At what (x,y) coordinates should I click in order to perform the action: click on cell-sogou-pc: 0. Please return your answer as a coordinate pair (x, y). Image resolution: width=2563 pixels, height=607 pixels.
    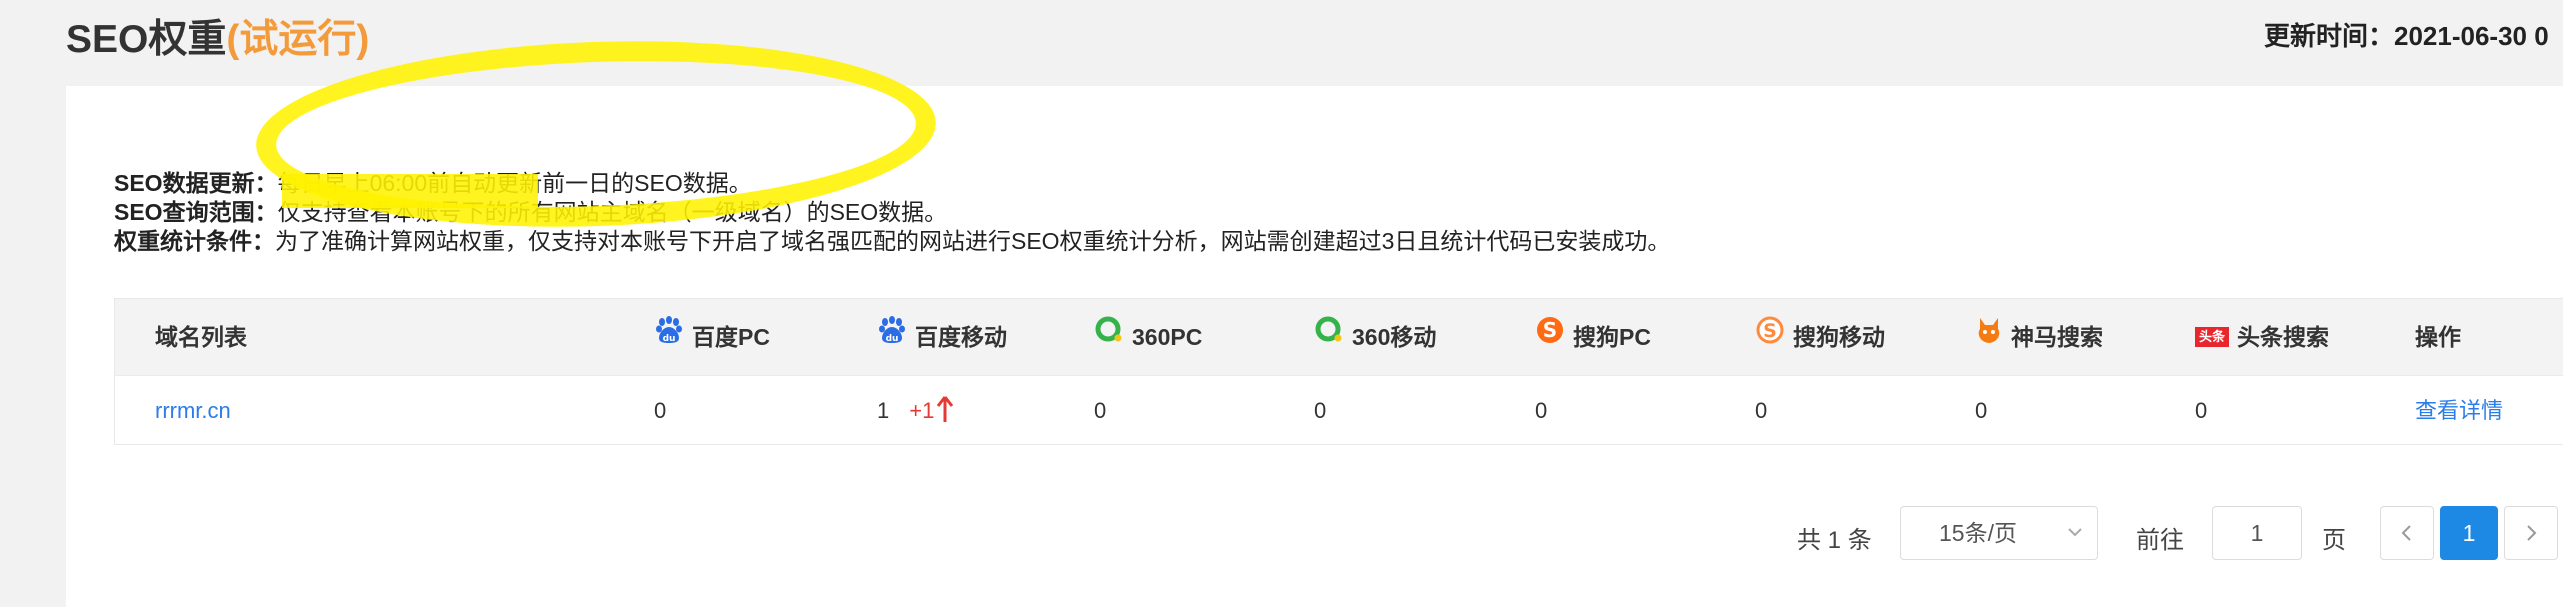
    Looking at the image, I should click on (1541, 410).